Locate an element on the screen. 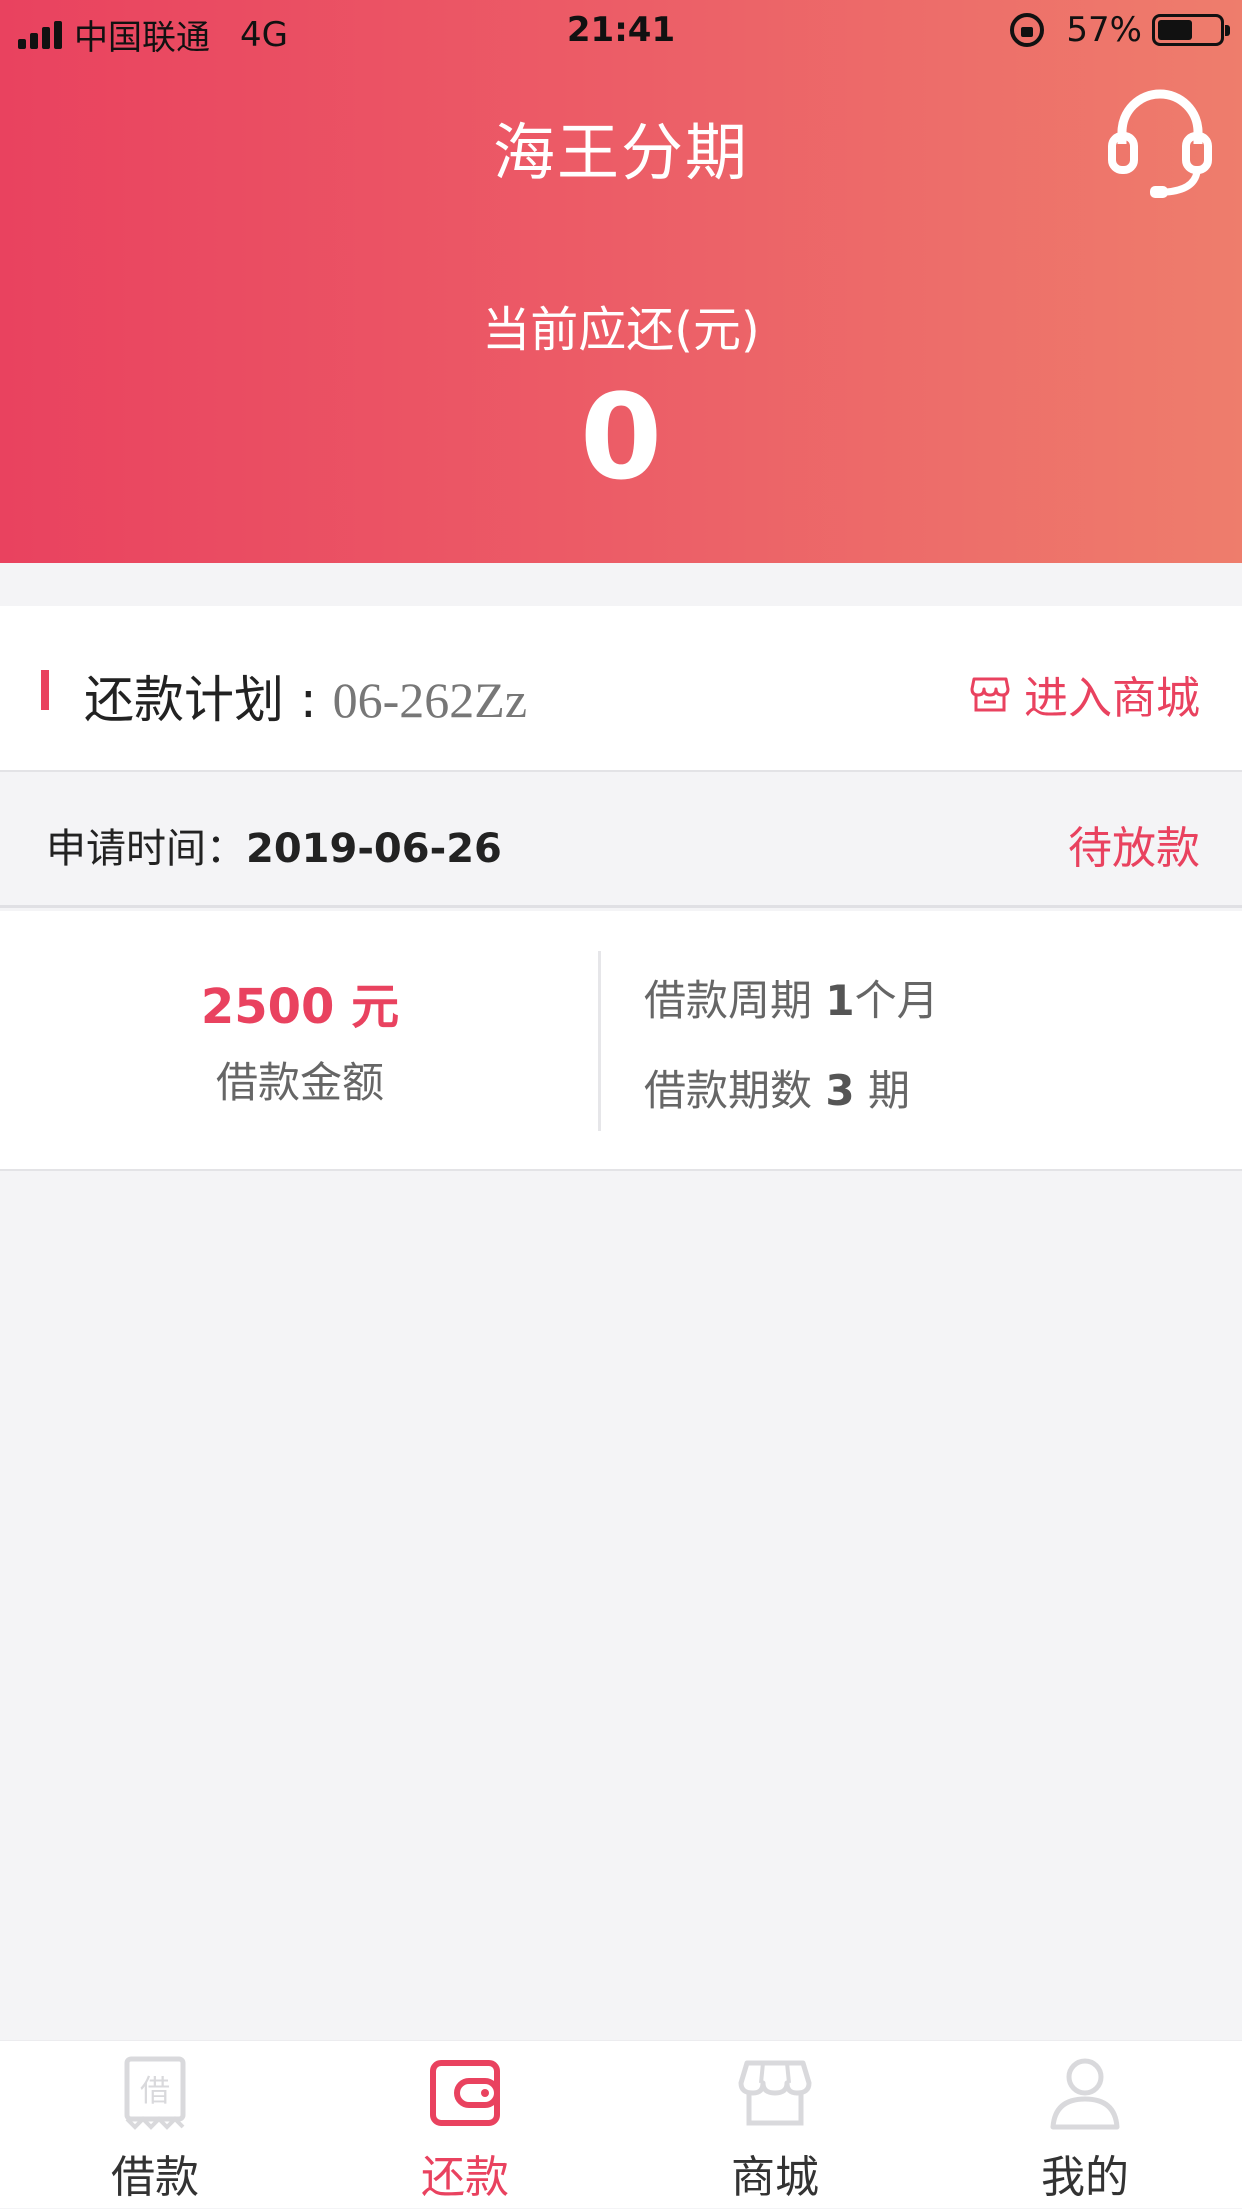 The image size is (1242, 2209). divider is located at coordinates (599, 1041).